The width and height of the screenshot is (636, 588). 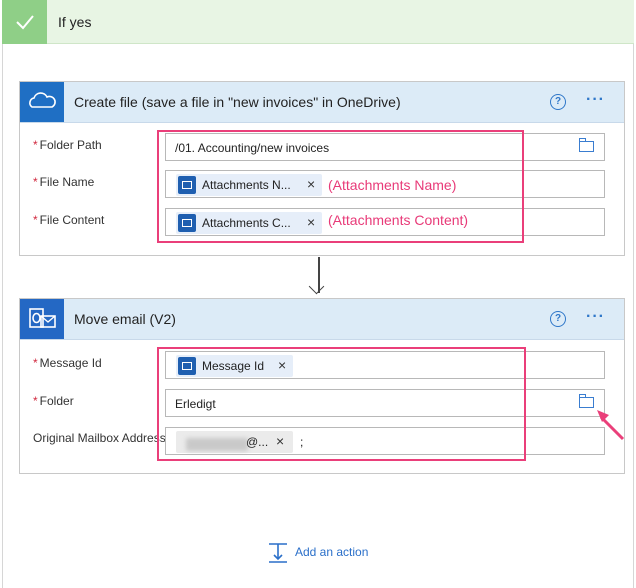 I want to click on condition-yes-header: If yes, so click(x=318, y=22).